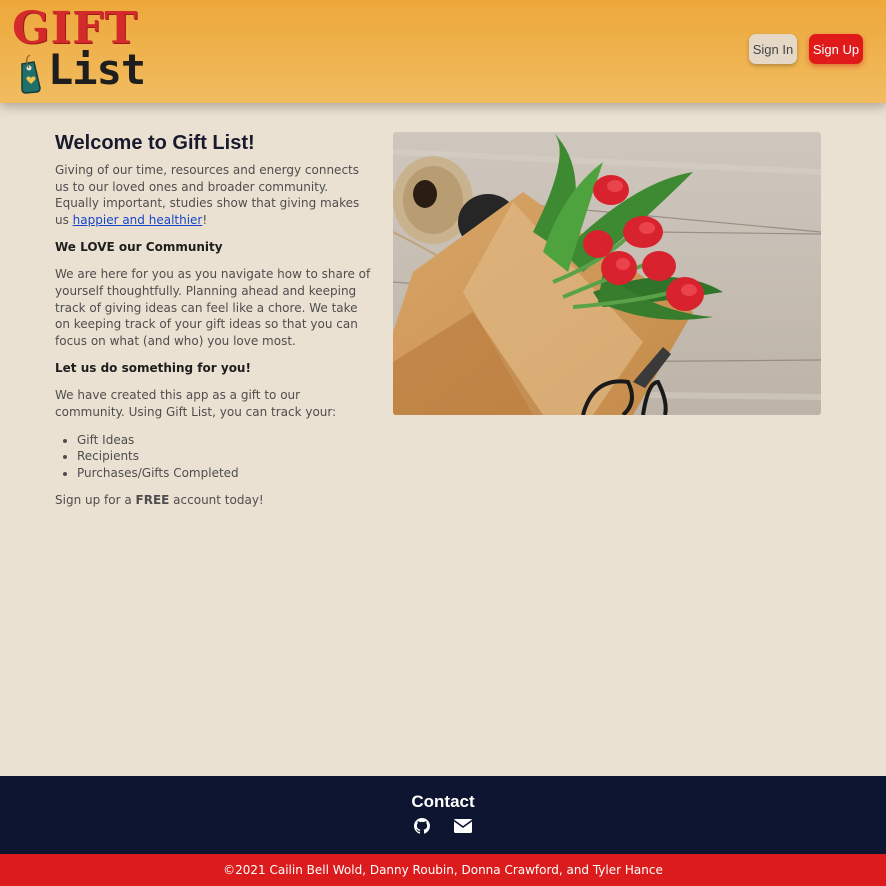 This screenshot has width=886, height=886. Describe the element at coordinates (31, 74) in the screenshot. I see `gift-tag-icon` at that location.